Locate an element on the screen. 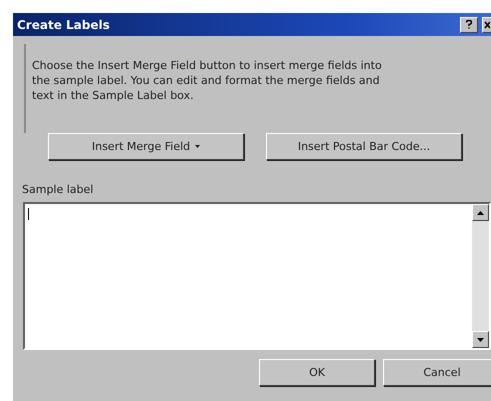  cancel-button: Cancel is located at coordinates (437, 372).